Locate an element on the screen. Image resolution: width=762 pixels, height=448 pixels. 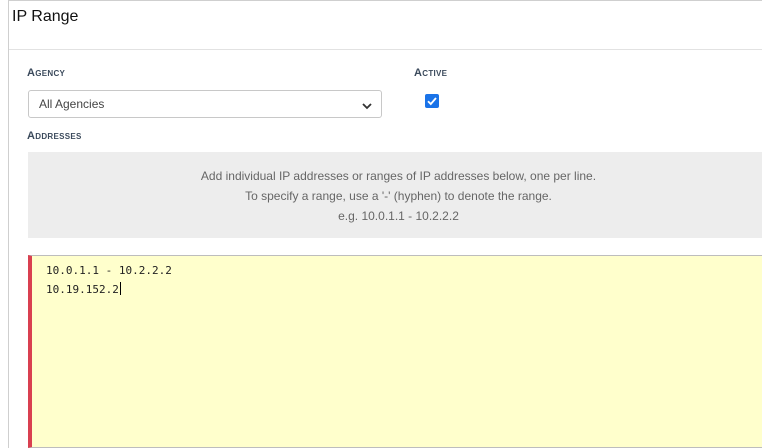
text-caret is located at coordinates (120, 288).